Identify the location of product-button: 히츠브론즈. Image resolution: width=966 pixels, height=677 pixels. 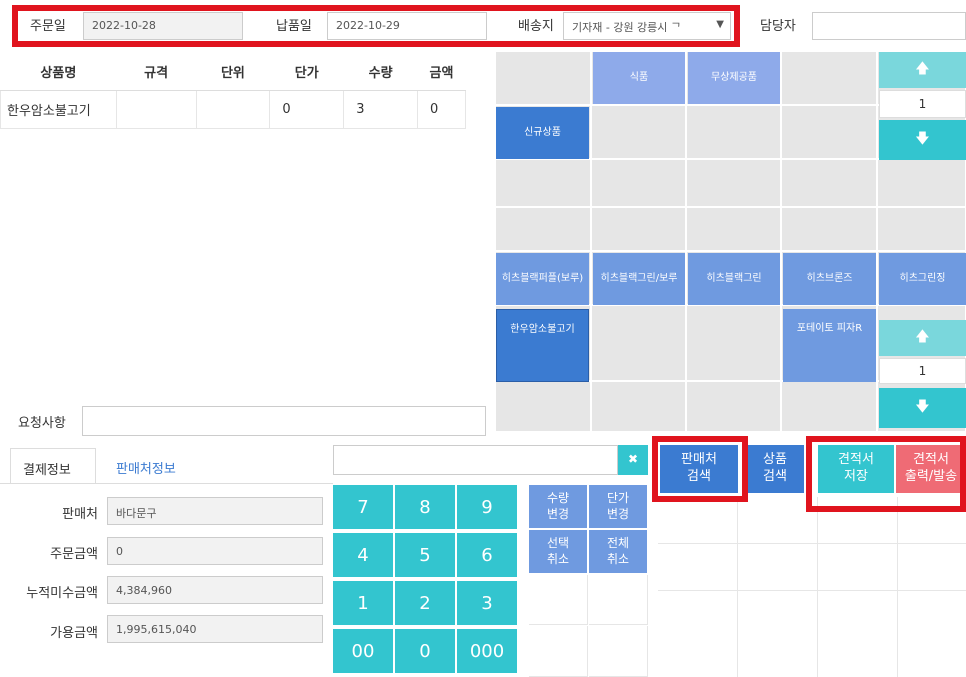
(829, 279).